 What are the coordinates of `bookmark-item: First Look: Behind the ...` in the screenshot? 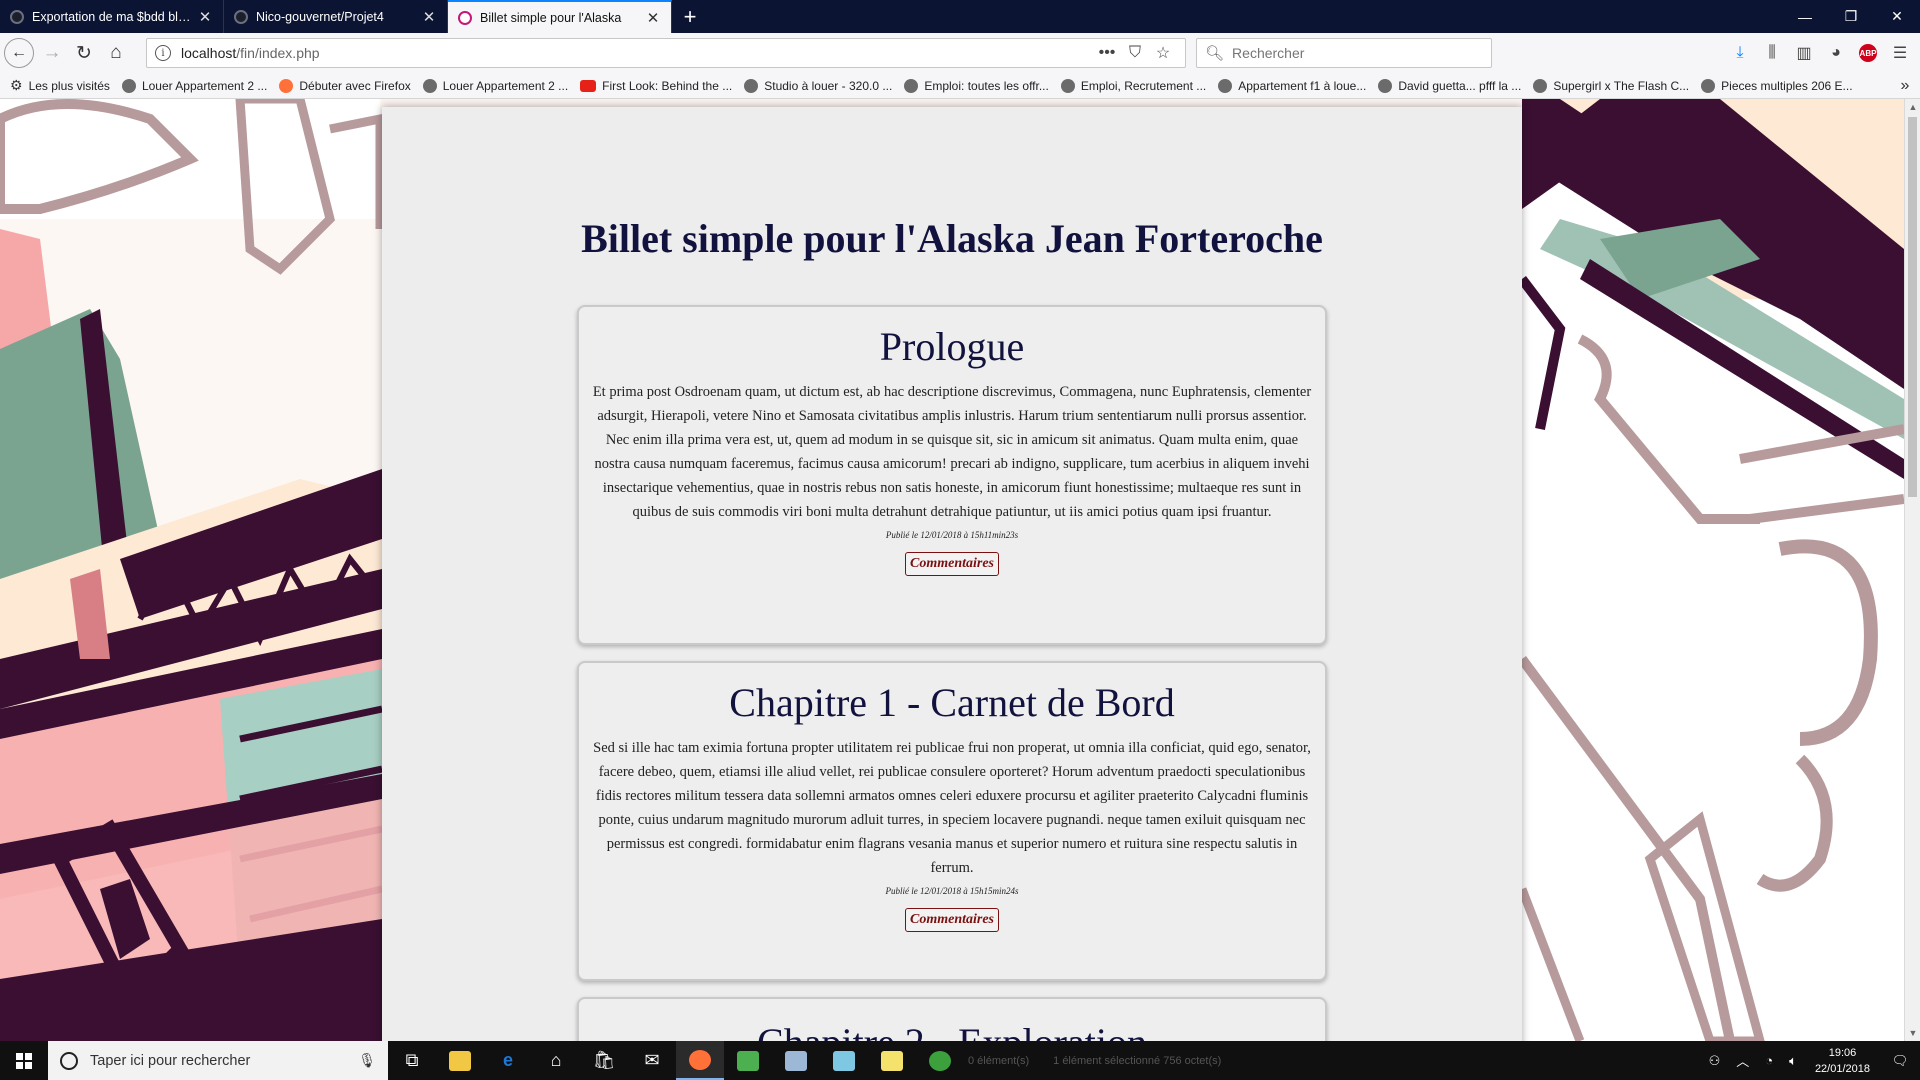 It's located at (656, 86).